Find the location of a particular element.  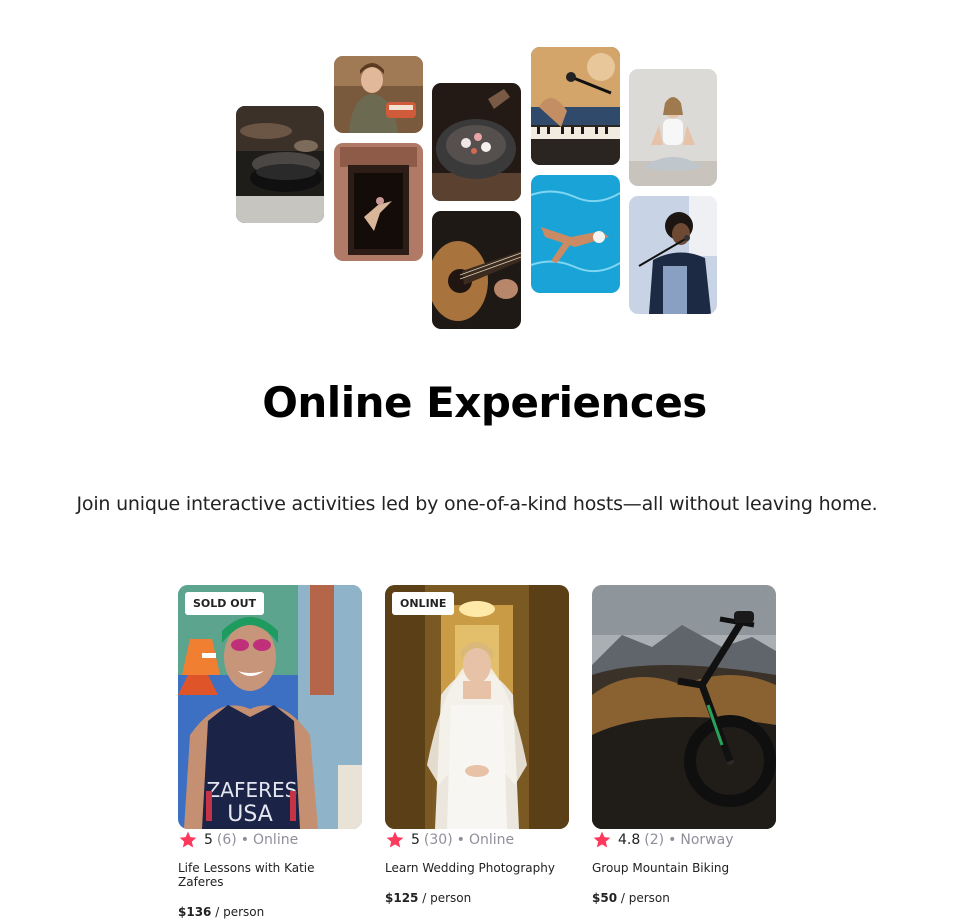

card-photo-text-zaferes: ZAFERES is located at coordinates (252, 790).